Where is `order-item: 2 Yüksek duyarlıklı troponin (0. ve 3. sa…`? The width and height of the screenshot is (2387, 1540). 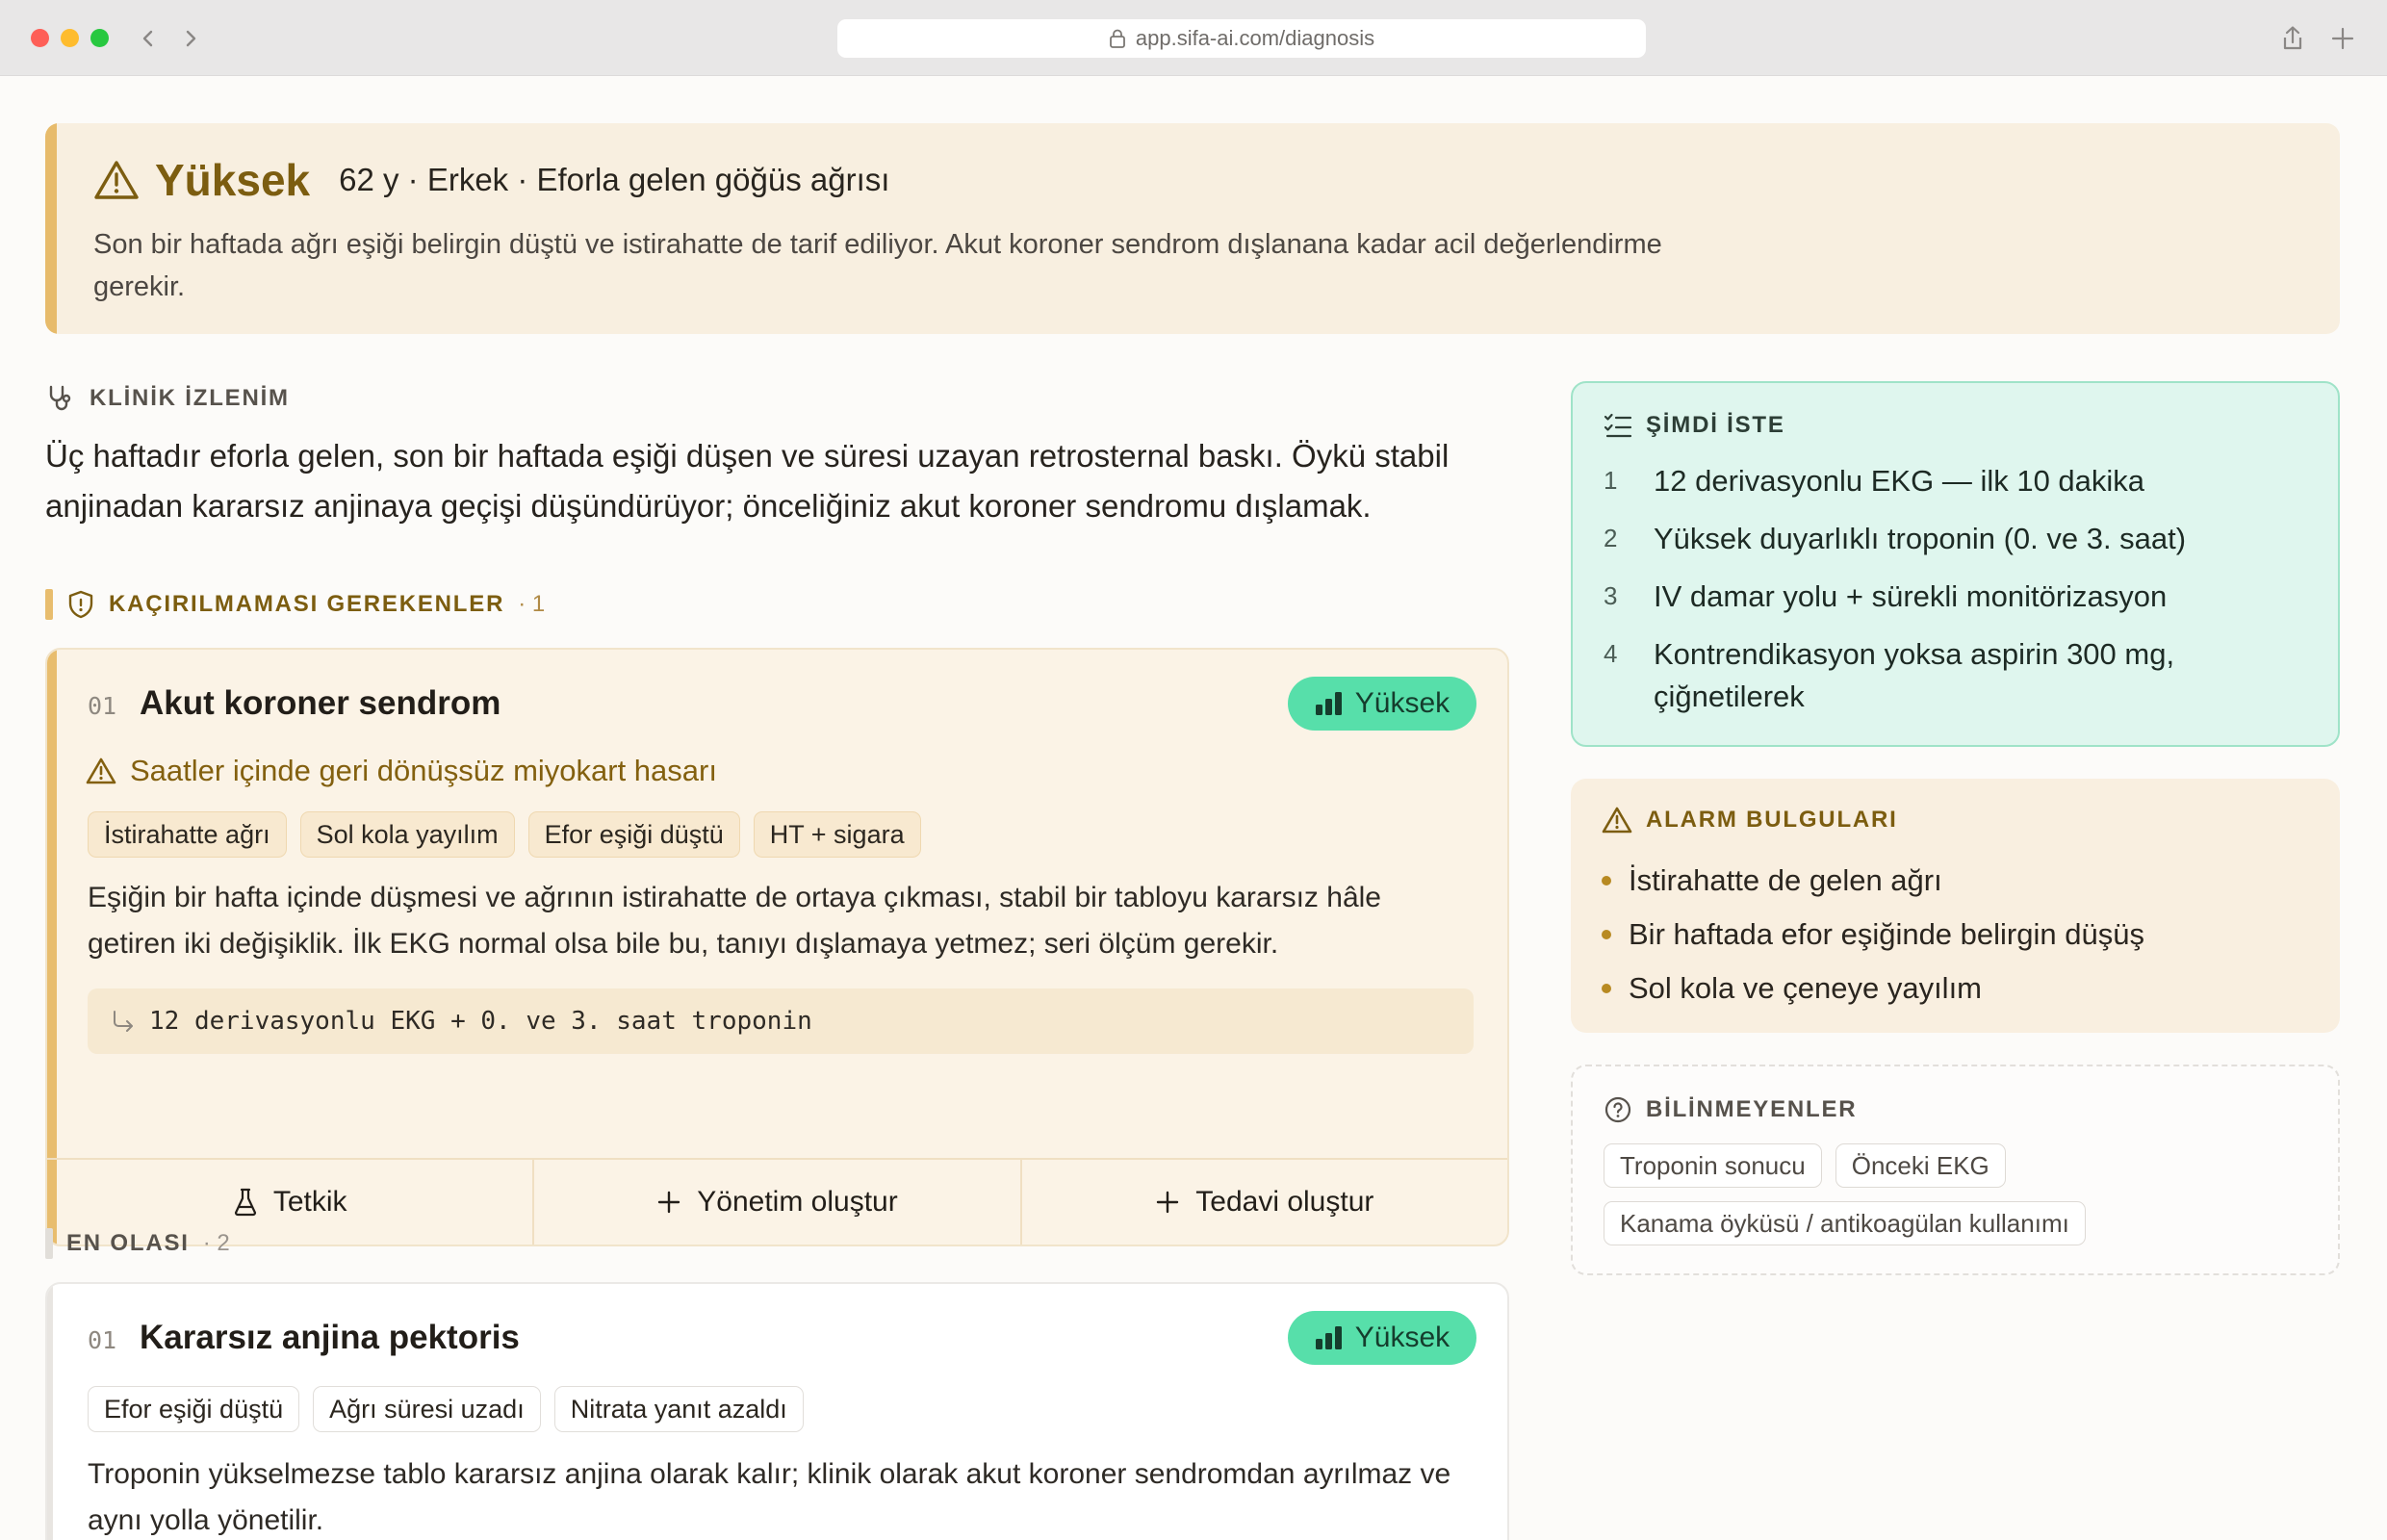
order-item: 2 Yüksek duyarlıklı troponin (0. ve 3. sa… is located at coordinates (1955, 539).